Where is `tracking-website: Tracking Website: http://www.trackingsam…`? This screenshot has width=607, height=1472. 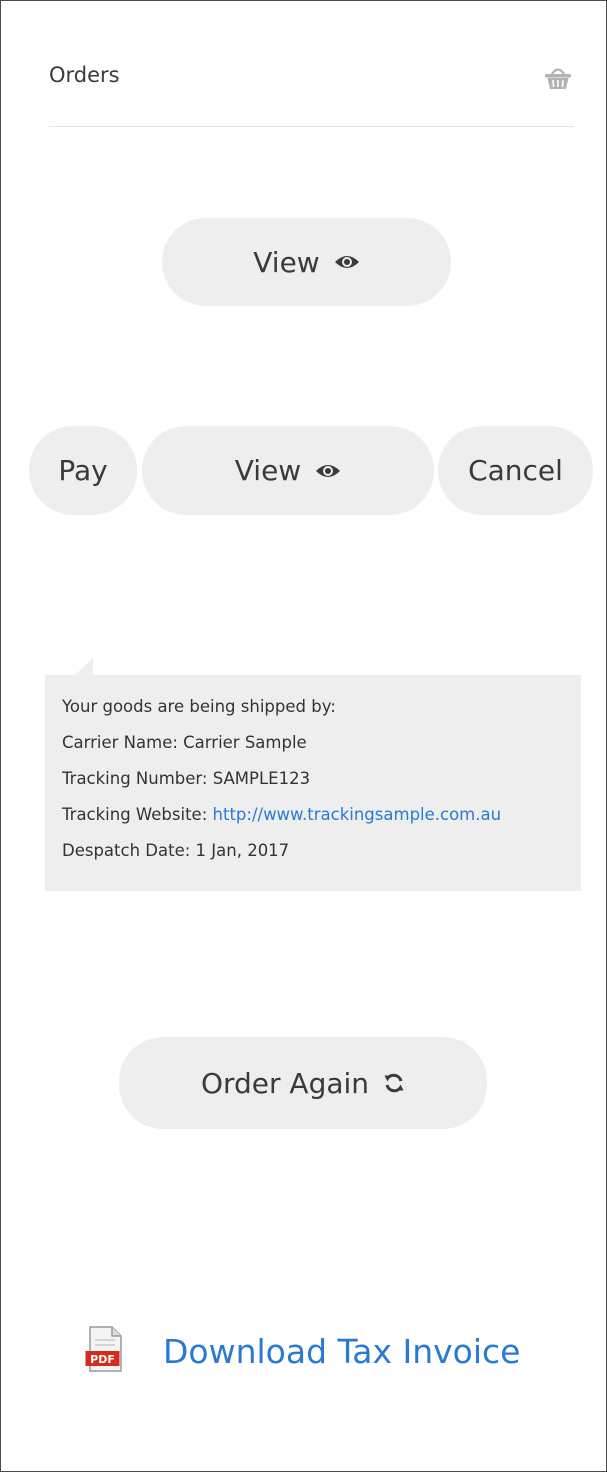 tracking-website: Tracking Website: http://www.trackingsam… is located at coordinates (321, 815).